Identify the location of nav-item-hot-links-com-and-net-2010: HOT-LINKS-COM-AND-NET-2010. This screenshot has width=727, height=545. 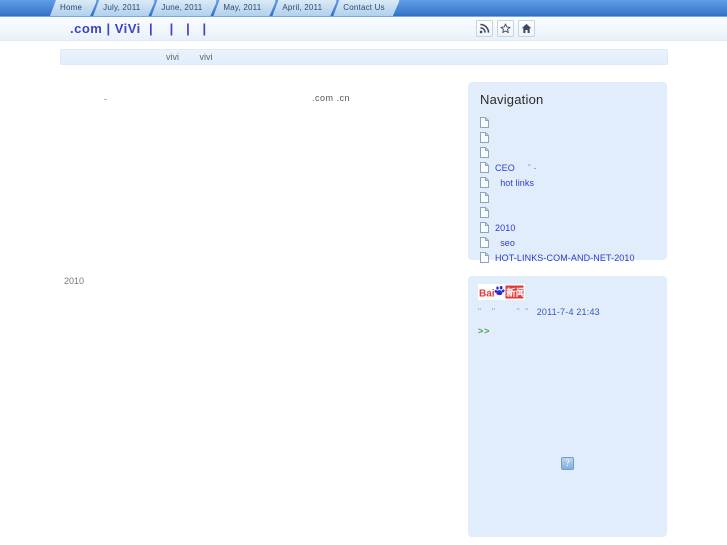
(567, 257).